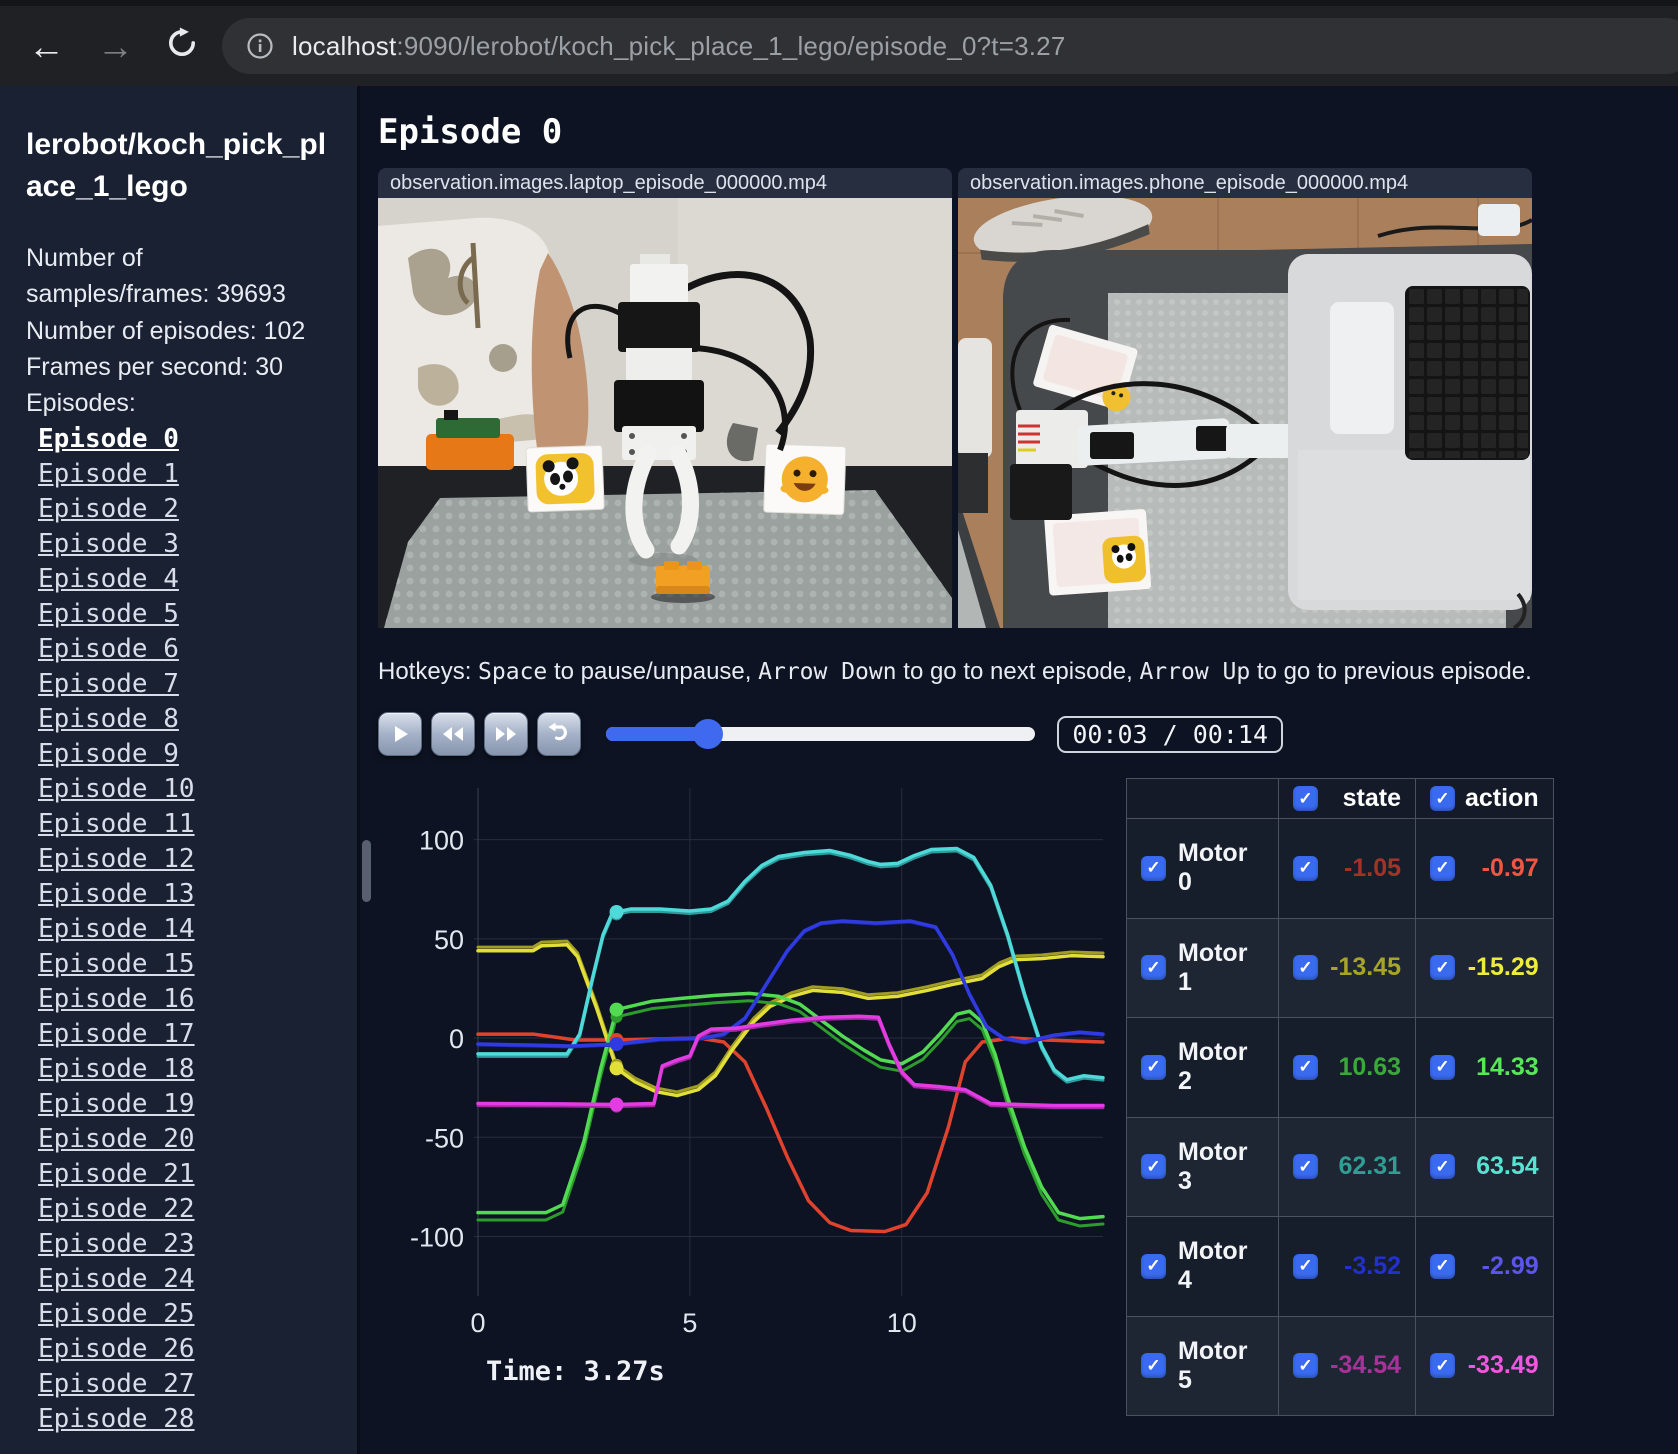 This screenshot has height=1454, width=1678. Describe the element at coordinates (708, 734) in the screenshot. I see `seek-slider-thumb` at that location.